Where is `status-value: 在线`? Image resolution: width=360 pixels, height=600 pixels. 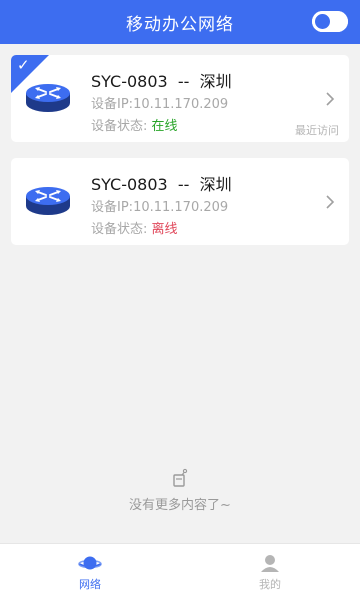 status-value: 在线 is located at coordinates (164, 126).